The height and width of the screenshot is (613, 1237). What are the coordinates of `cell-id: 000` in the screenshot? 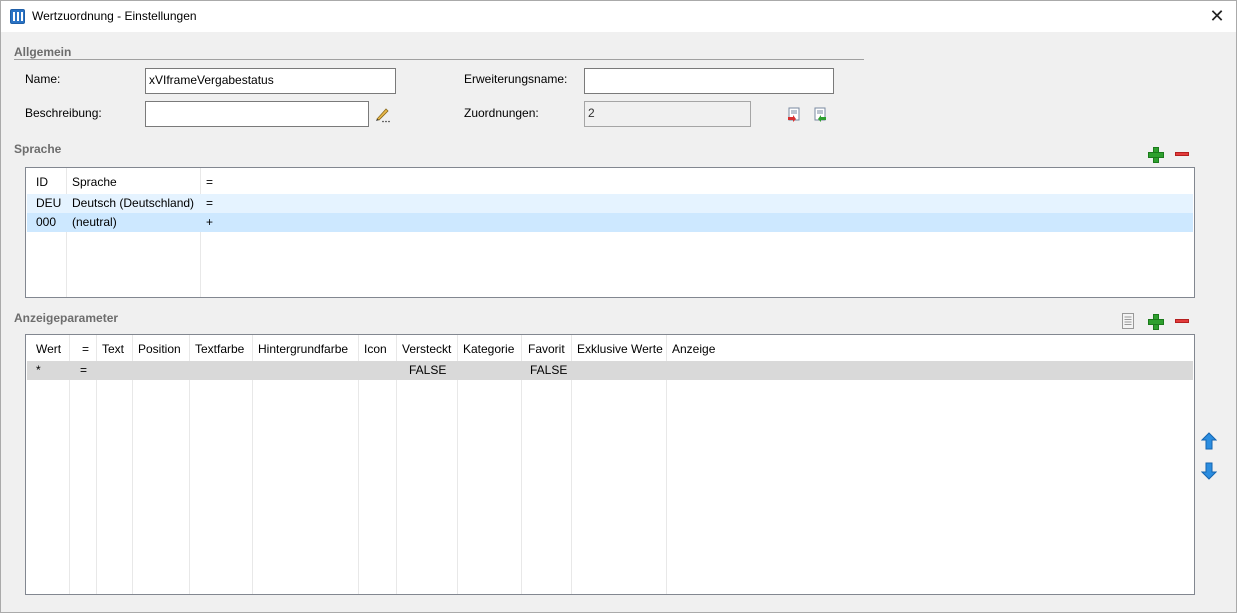 It's located at (46, 222).